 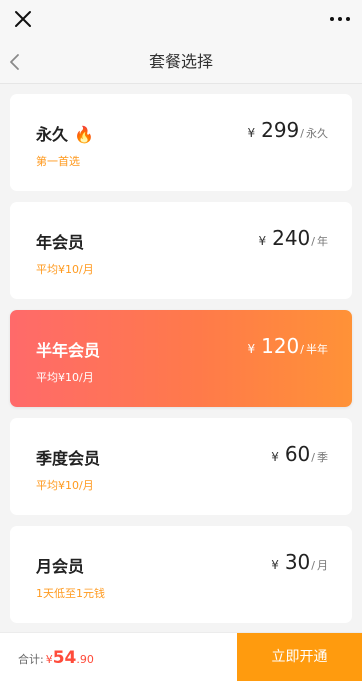 What do you see at coordinates (317, 133) in the screenshot?
I see `price-unit: 永久` at bounding box center [317, 133].